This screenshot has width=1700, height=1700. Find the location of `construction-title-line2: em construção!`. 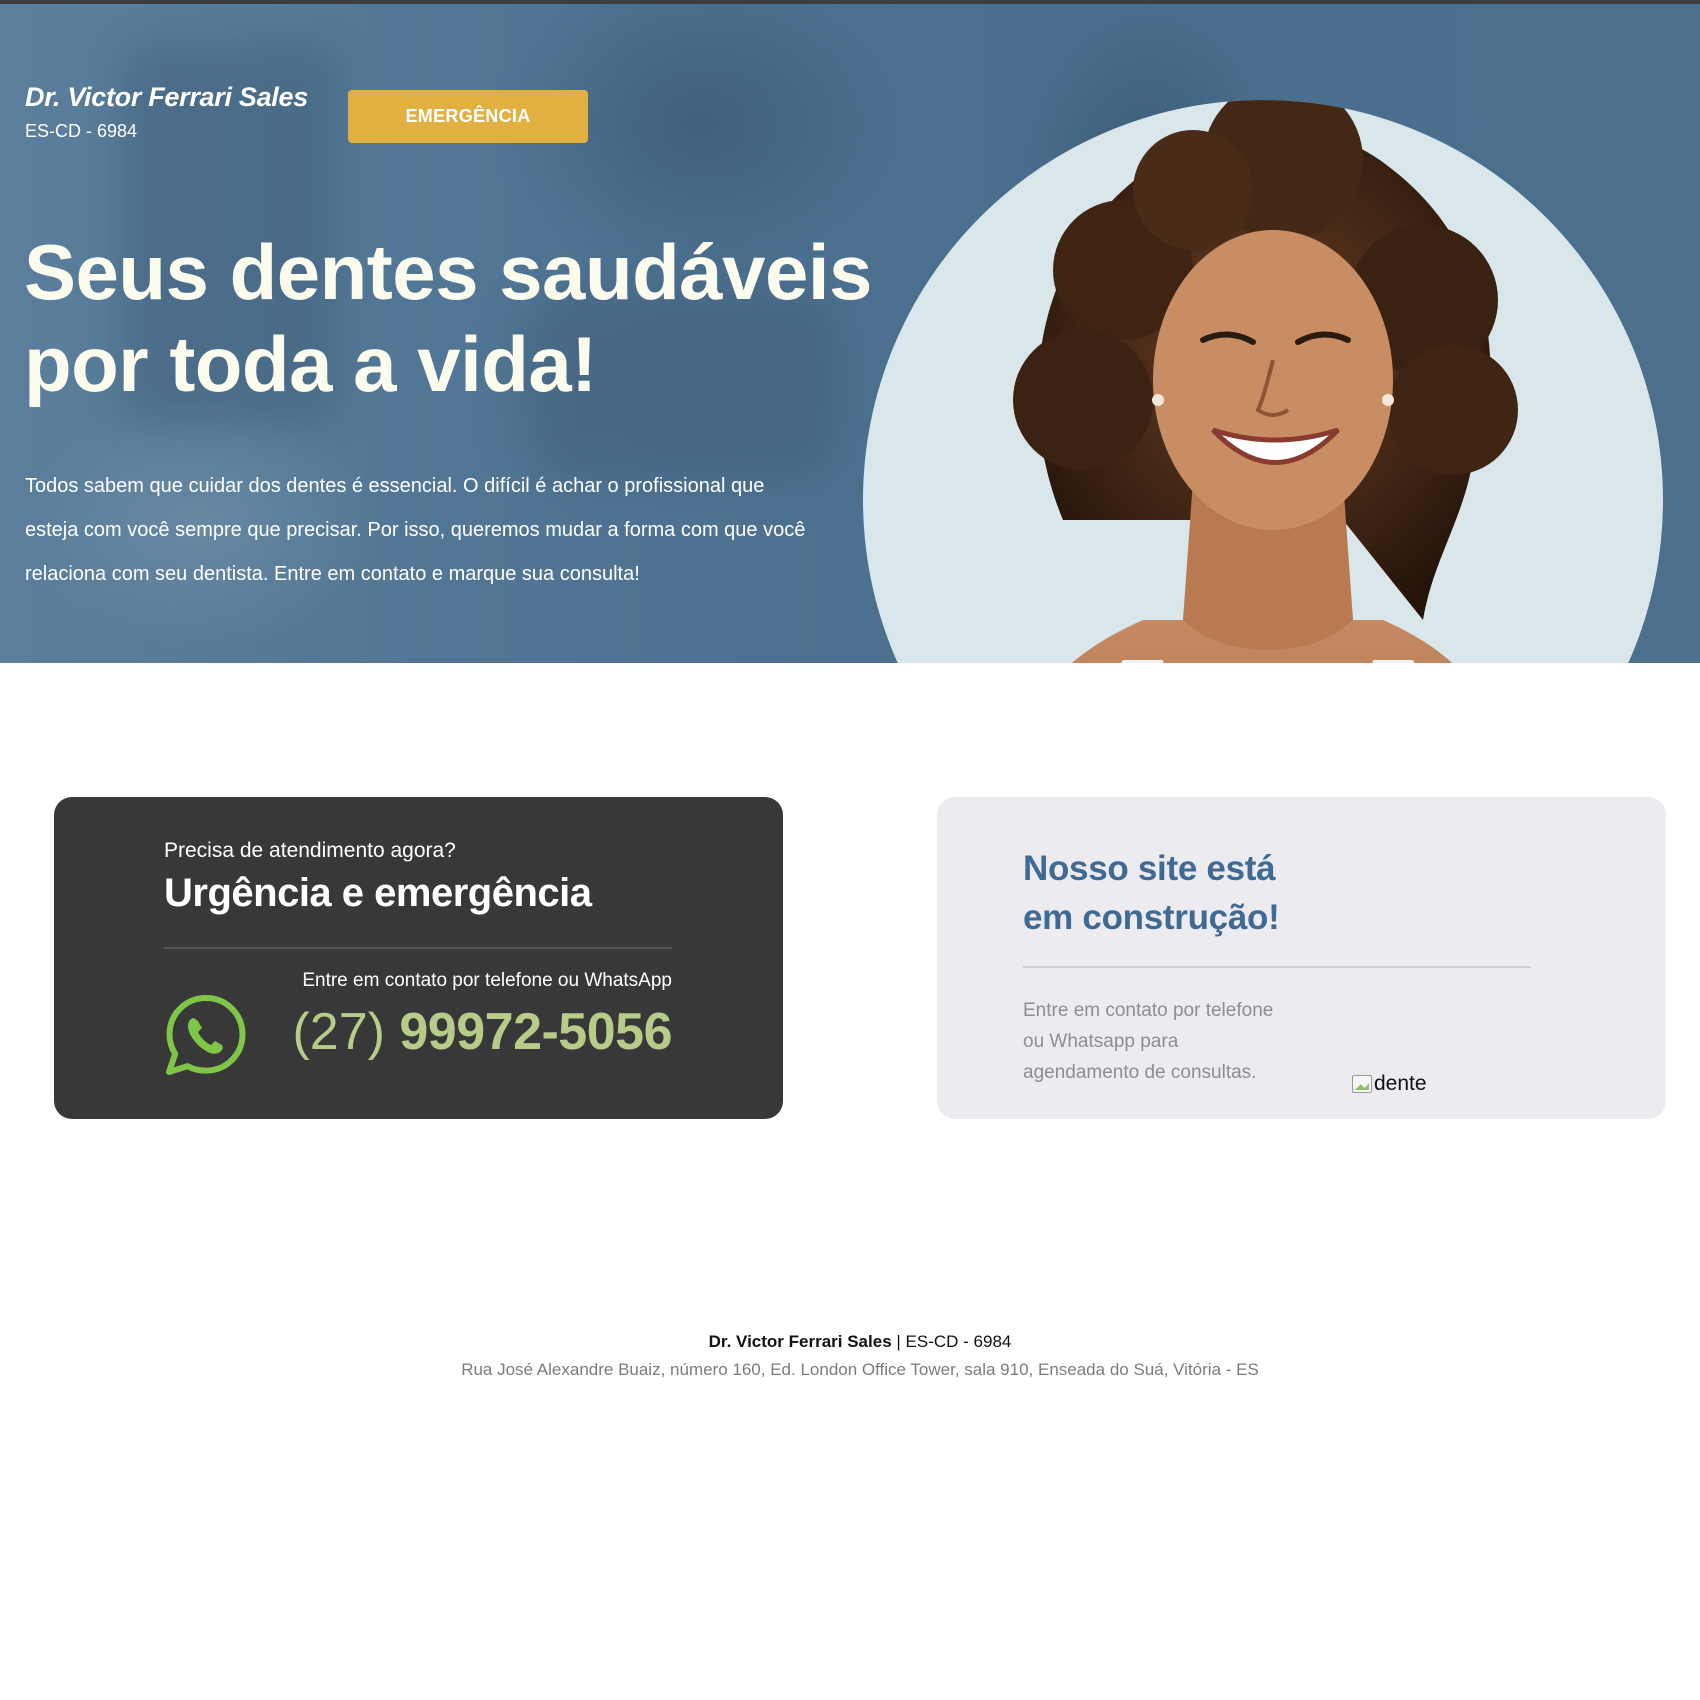

construction-title-line2: em construção! is located at coordinates (1151, 917).